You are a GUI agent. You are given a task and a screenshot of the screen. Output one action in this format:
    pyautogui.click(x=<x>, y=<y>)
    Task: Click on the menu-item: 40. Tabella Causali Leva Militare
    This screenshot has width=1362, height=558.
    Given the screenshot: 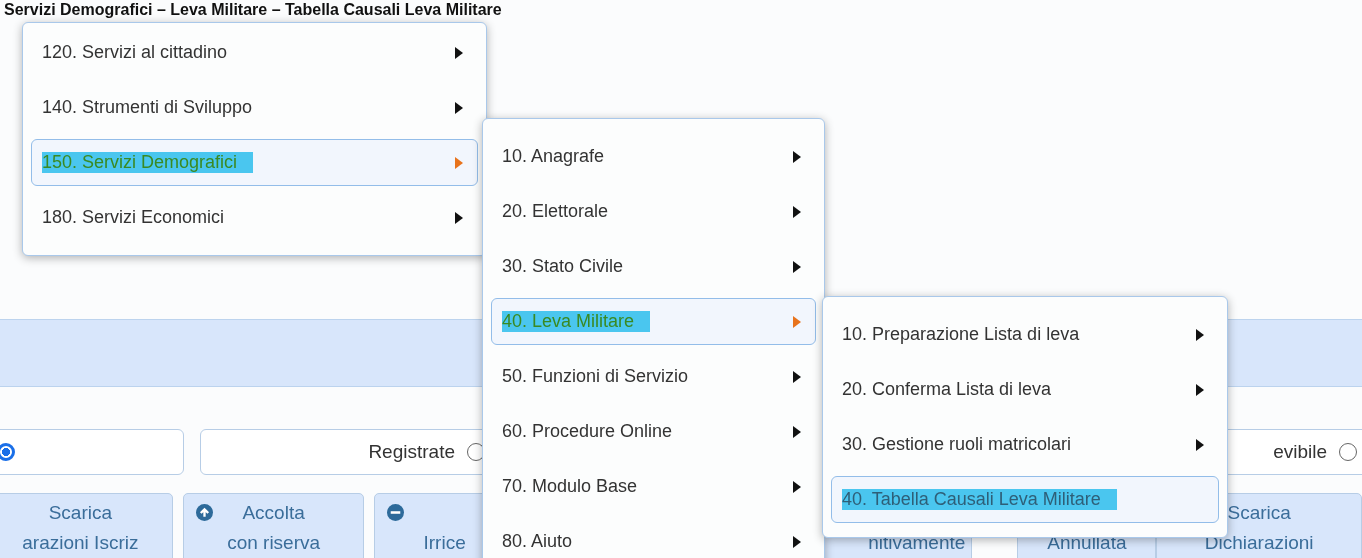 What is the action you would take?
    pyautogui.click(x=1025, y=499)
    